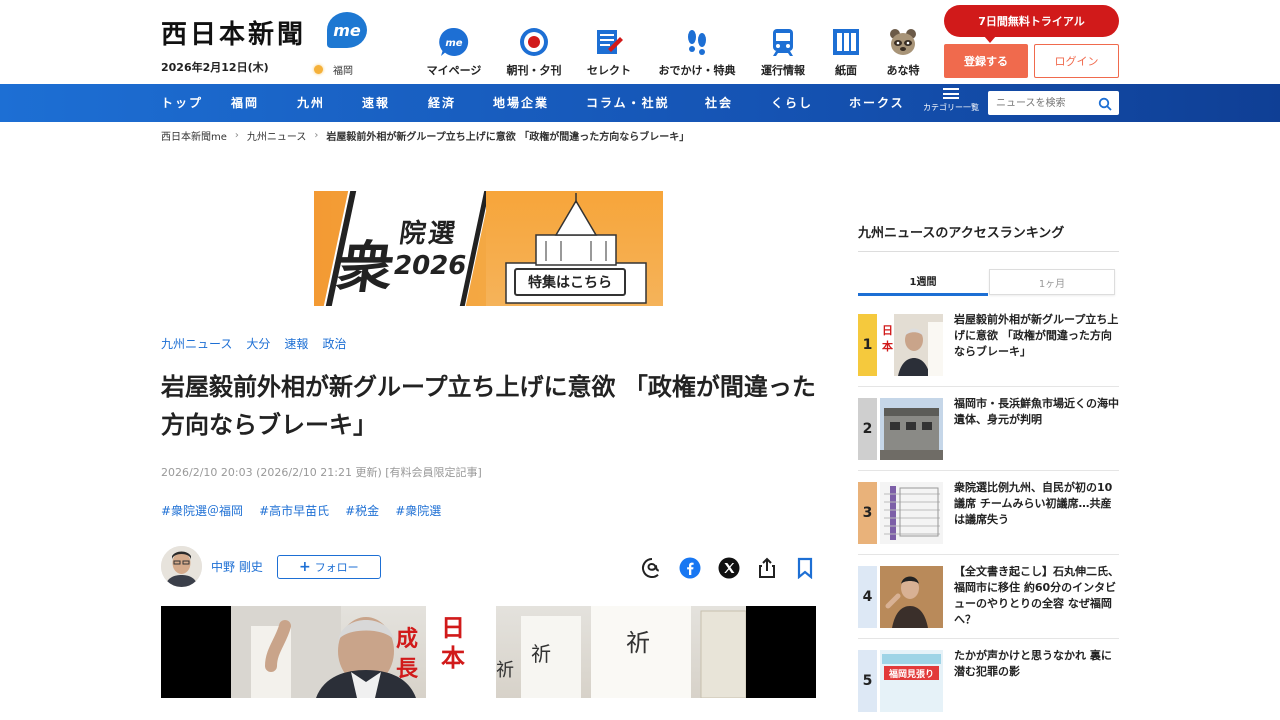 This screenshot has height=720, width=1280. What do you see at coordinates (805, 568) in the screenshot?
I see `bookmark-icon` at bounding box center [805, 568].